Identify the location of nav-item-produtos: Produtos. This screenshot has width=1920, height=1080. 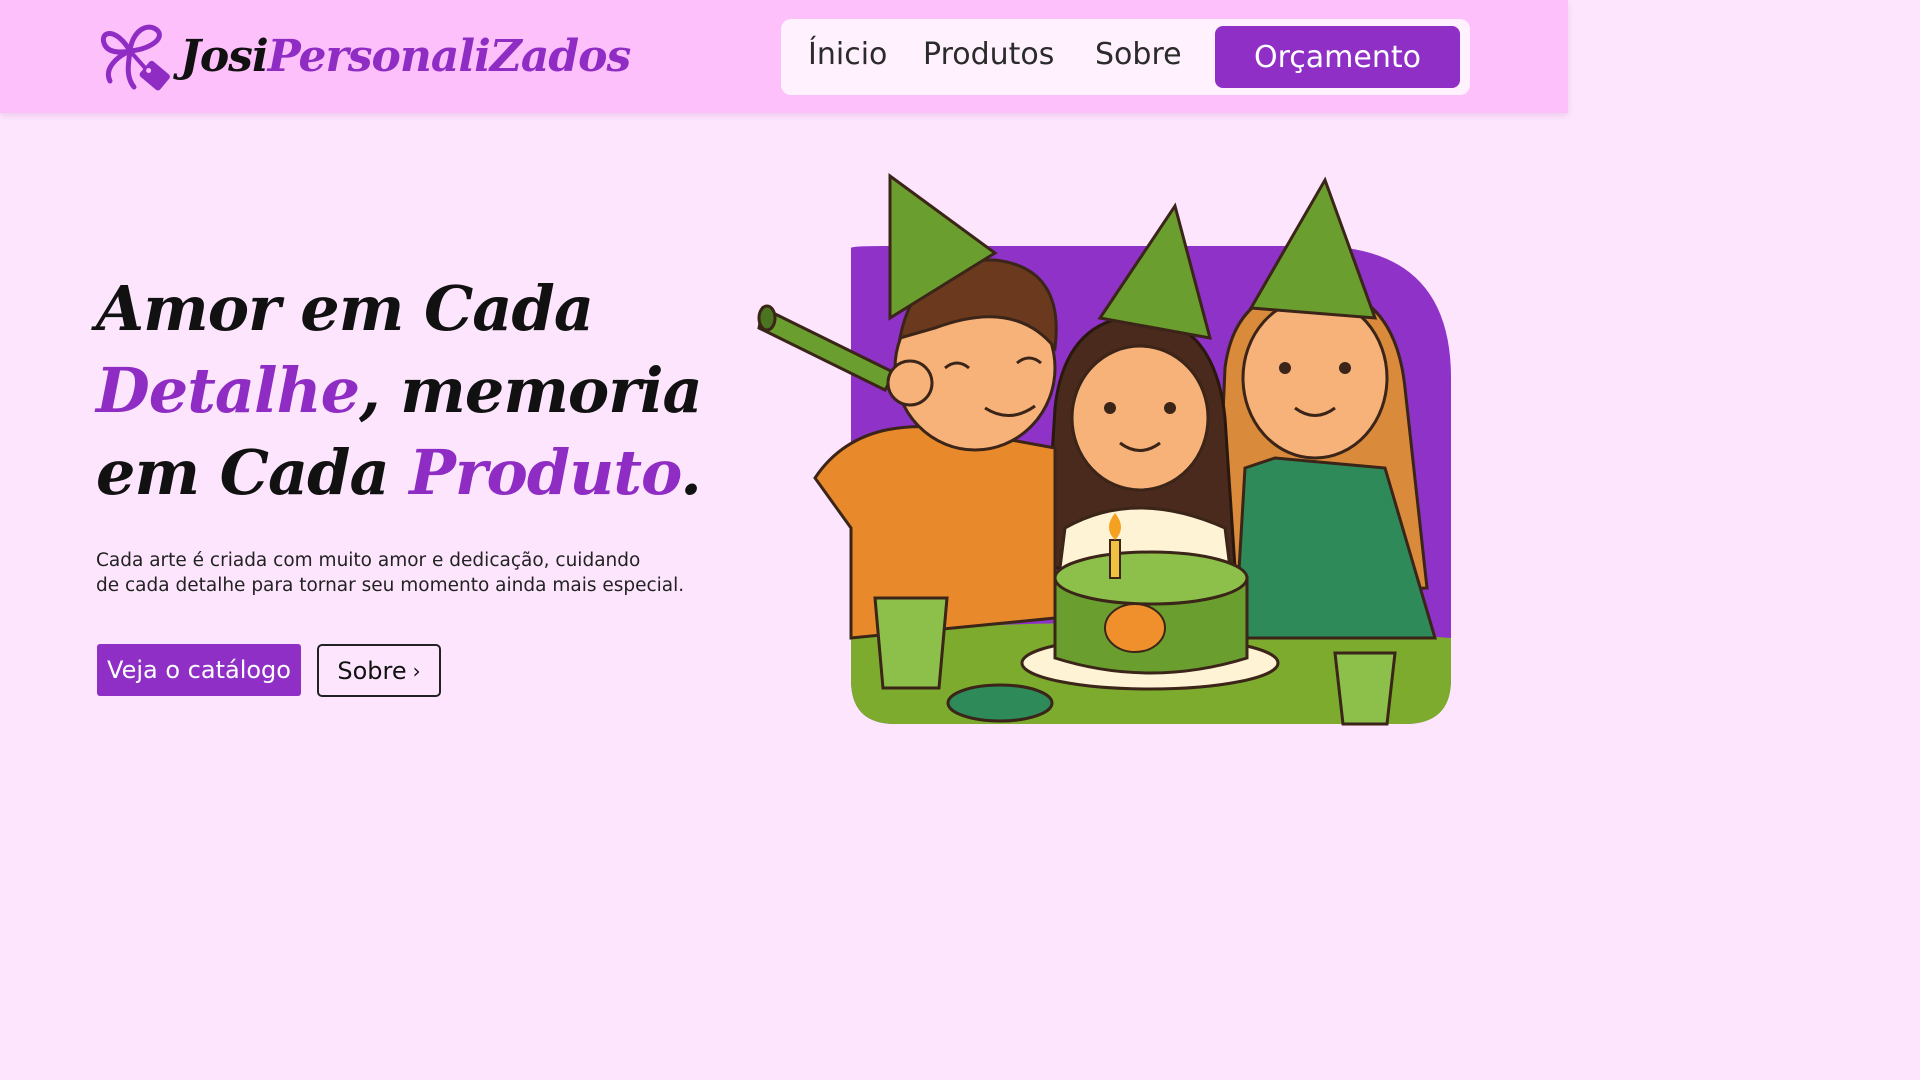
(988, 54).